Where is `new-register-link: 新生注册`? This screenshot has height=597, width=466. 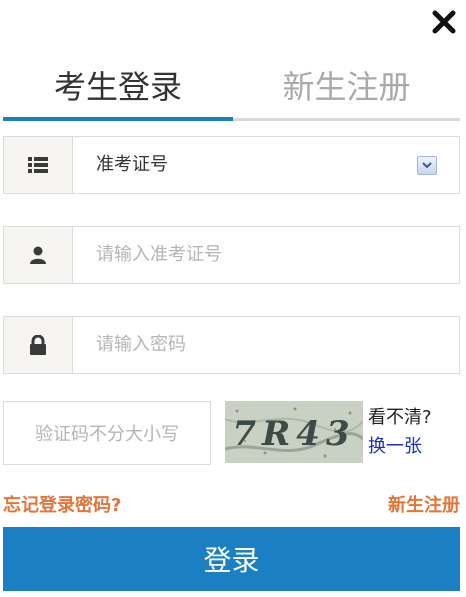
new-register-link: 新生注册 is located at coordinates (424, 504).